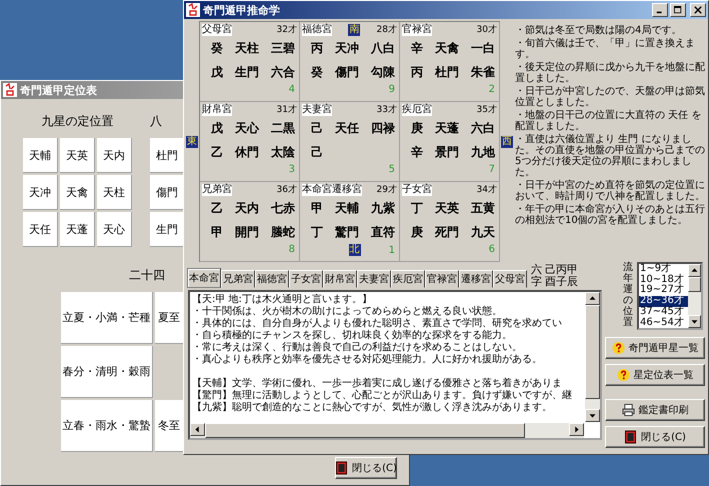 Image resolution: width=709 pixels, height=486 pixels. What do you see at coordinates (317, 48) in the screenshot?
I see `palace-symbol: 丙` at bounding box center [317, 48].